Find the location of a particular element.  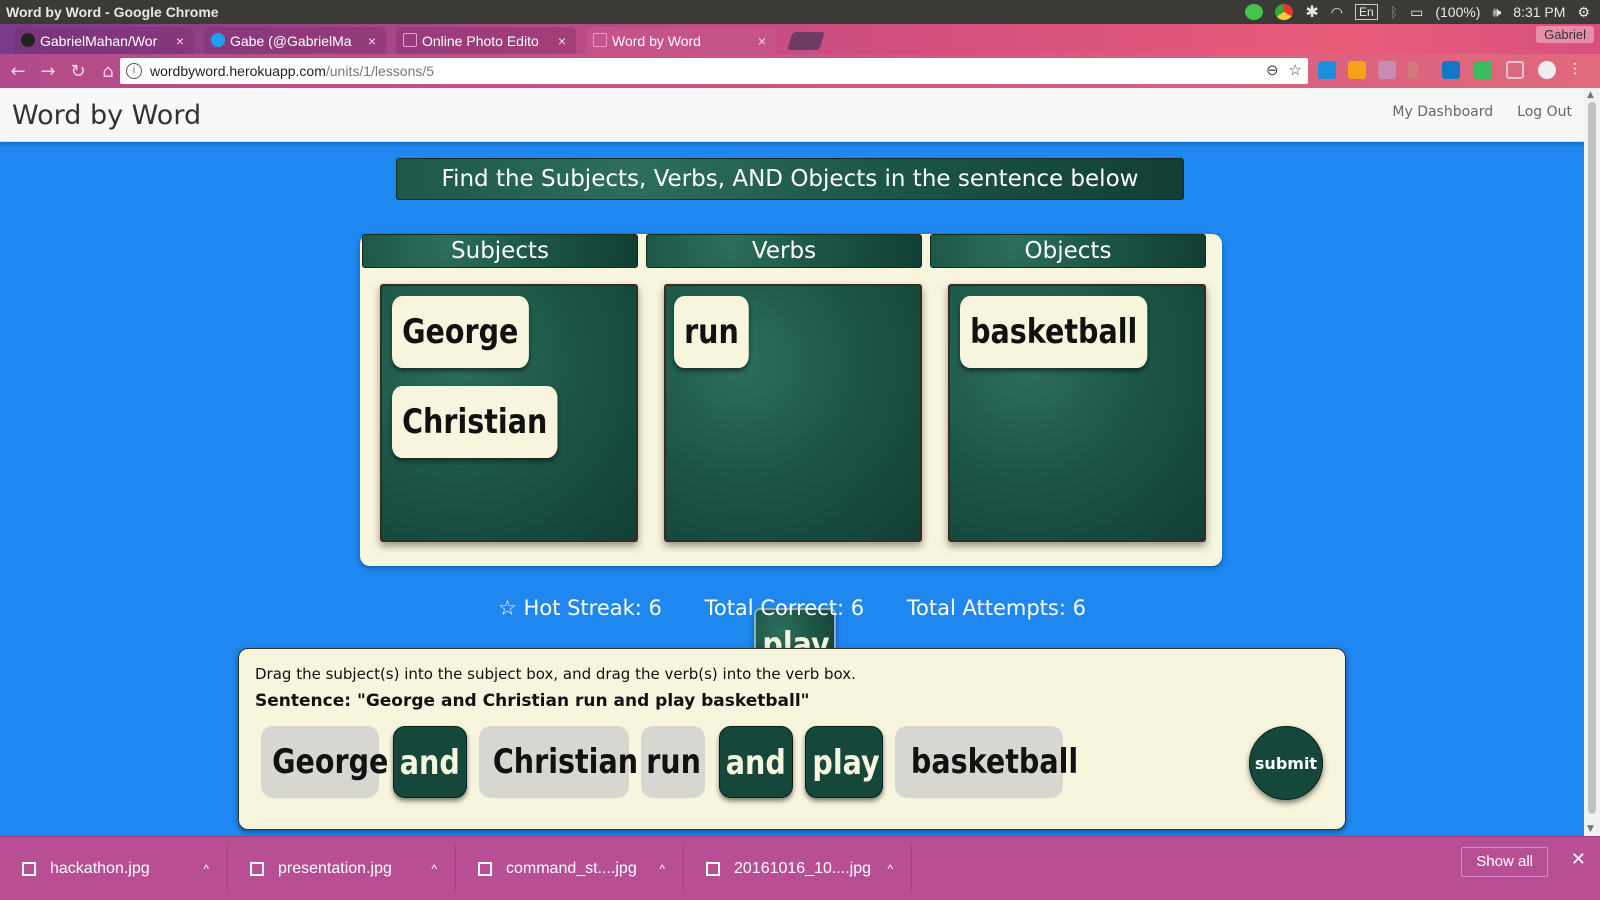

subjects-drop-zone: George Christian is located at coordinates (509, 413).